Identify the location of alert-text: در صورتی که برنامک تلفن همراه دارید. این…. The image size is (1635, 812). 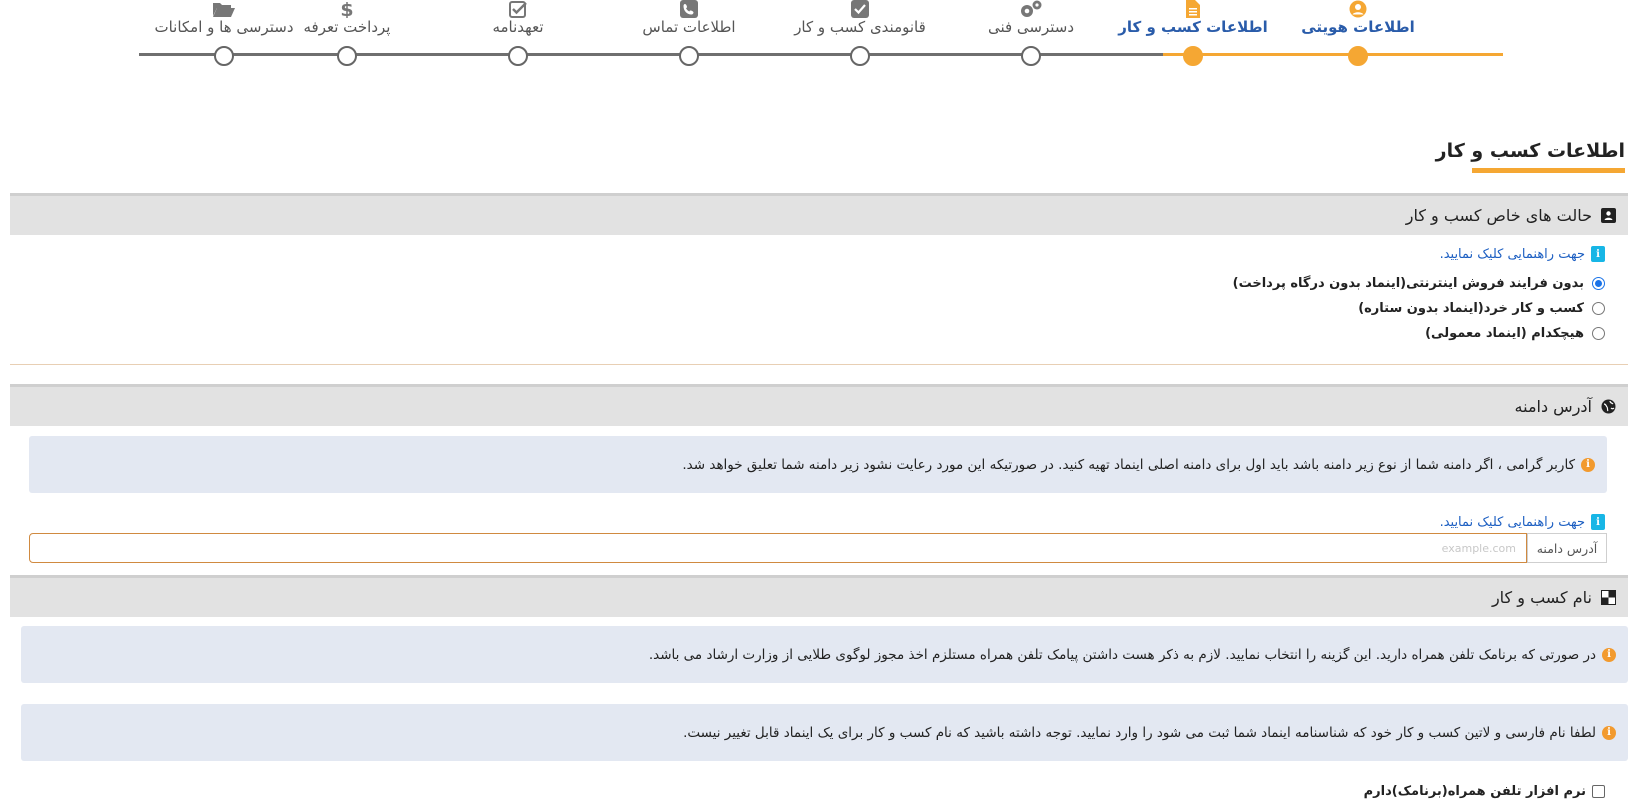
(1122, 654).